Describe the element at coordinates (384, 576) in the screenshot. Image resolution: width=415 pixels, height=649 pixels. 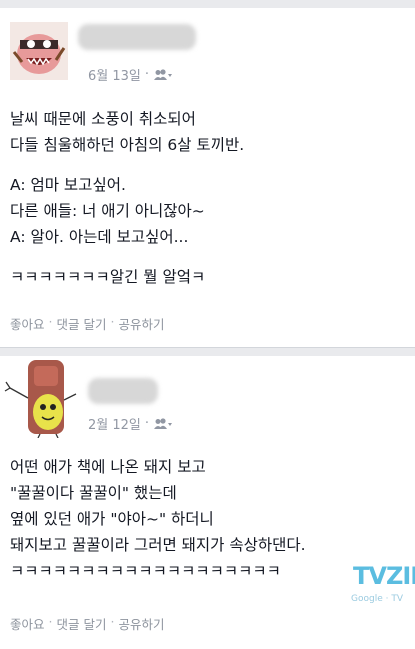
I see `watermark-text: TVZIL` at that location.